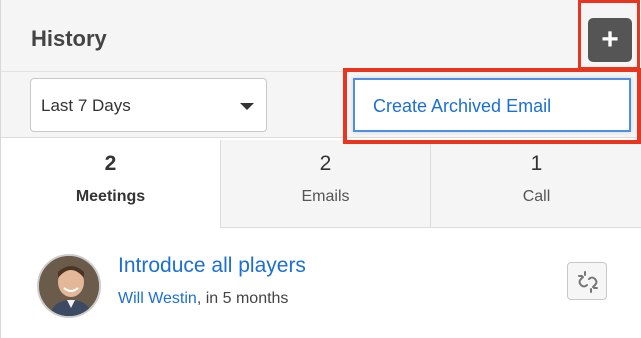  What do you see at coordinates (69, 38) in the screenshot?
I see `dashlet-title: History` at bounding box center [69, 38].